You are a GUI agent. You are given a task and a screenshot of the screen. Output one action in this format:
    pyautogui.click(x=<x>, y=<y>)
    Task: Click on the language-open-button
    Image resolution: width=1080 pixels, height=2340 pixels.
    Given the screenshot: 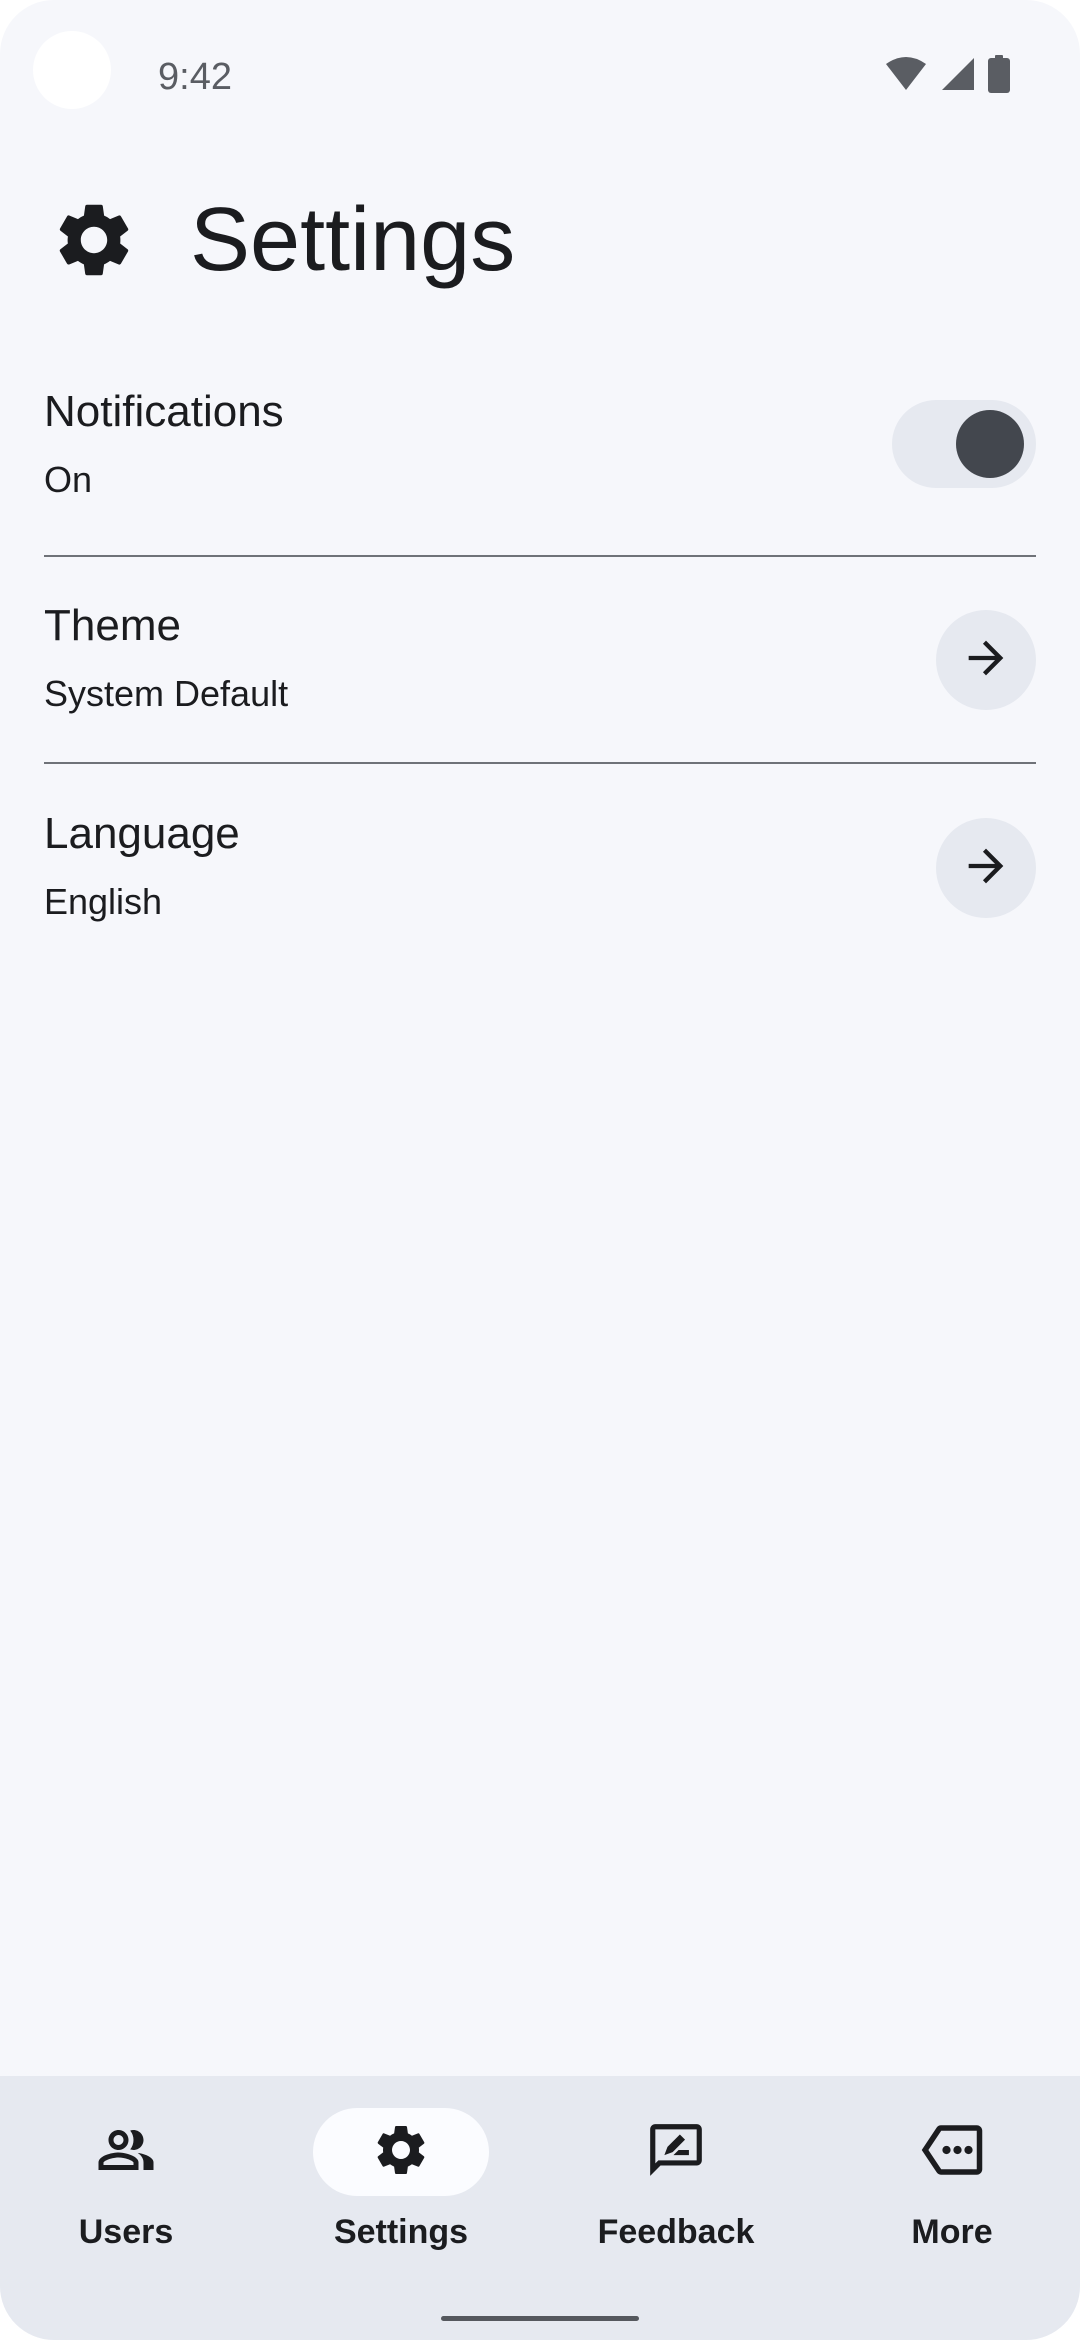 What is the action you would take?
    pyautogui.click(x=986, y=868)
    